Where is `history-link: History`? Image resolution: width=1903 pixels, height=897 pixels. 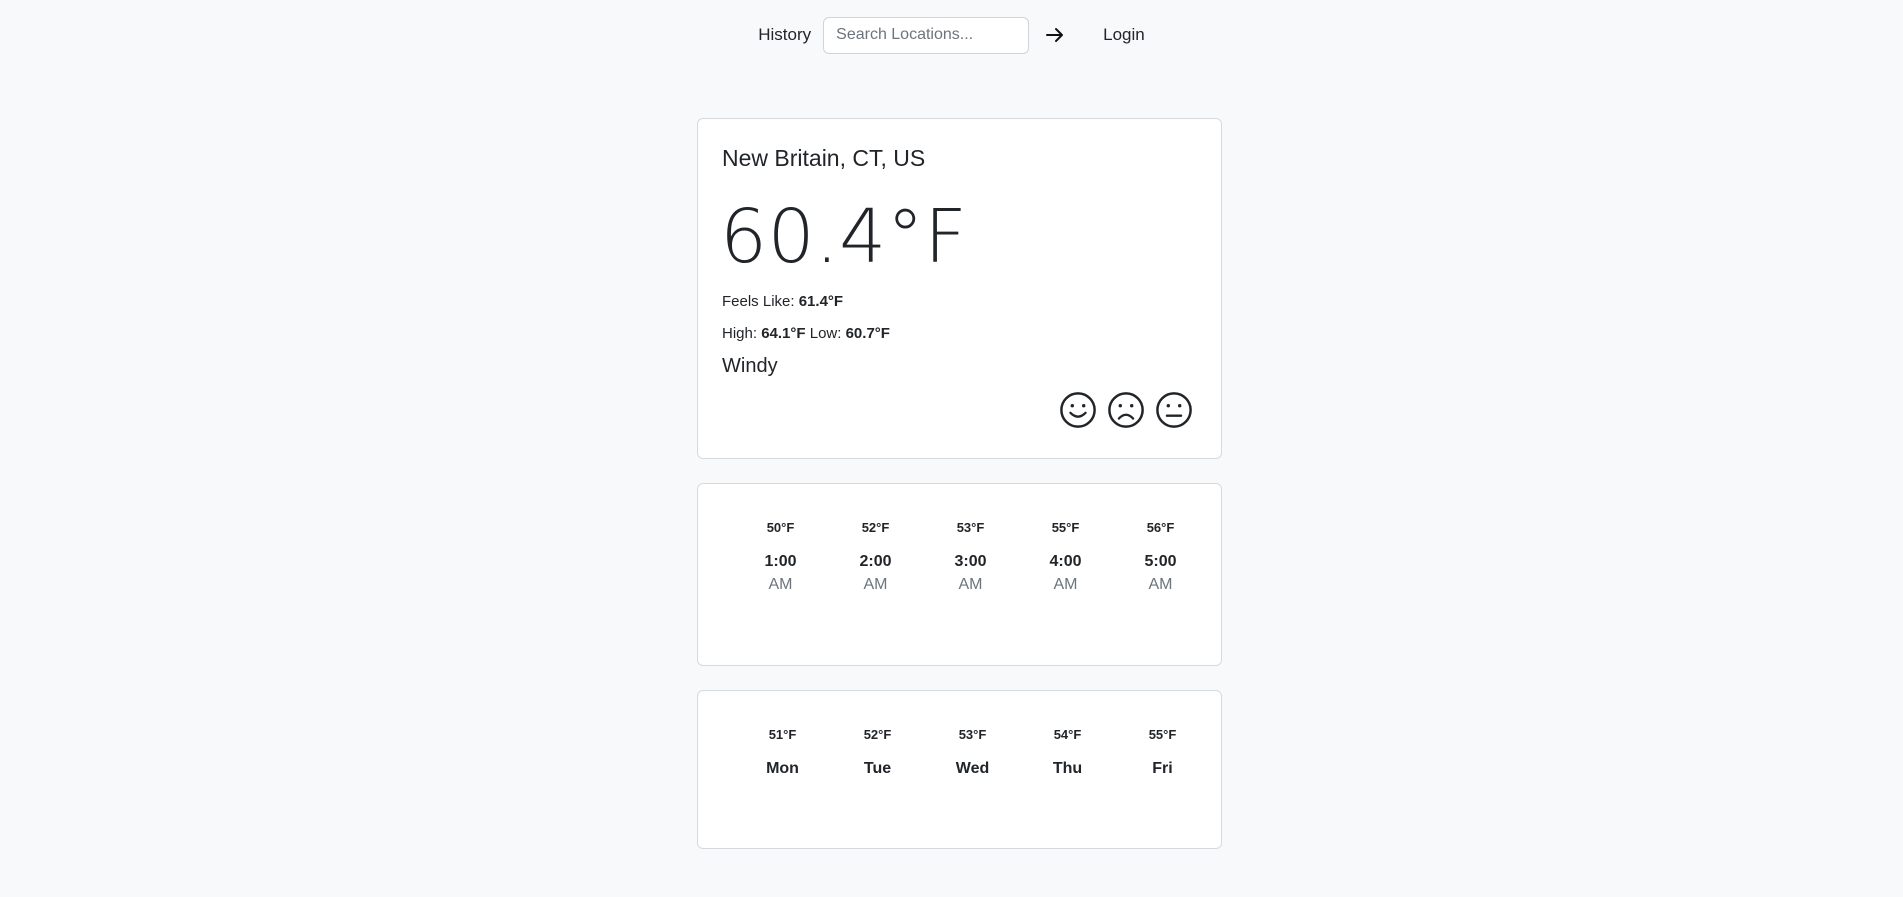 history-link: History is located at coordinates (784, 35).